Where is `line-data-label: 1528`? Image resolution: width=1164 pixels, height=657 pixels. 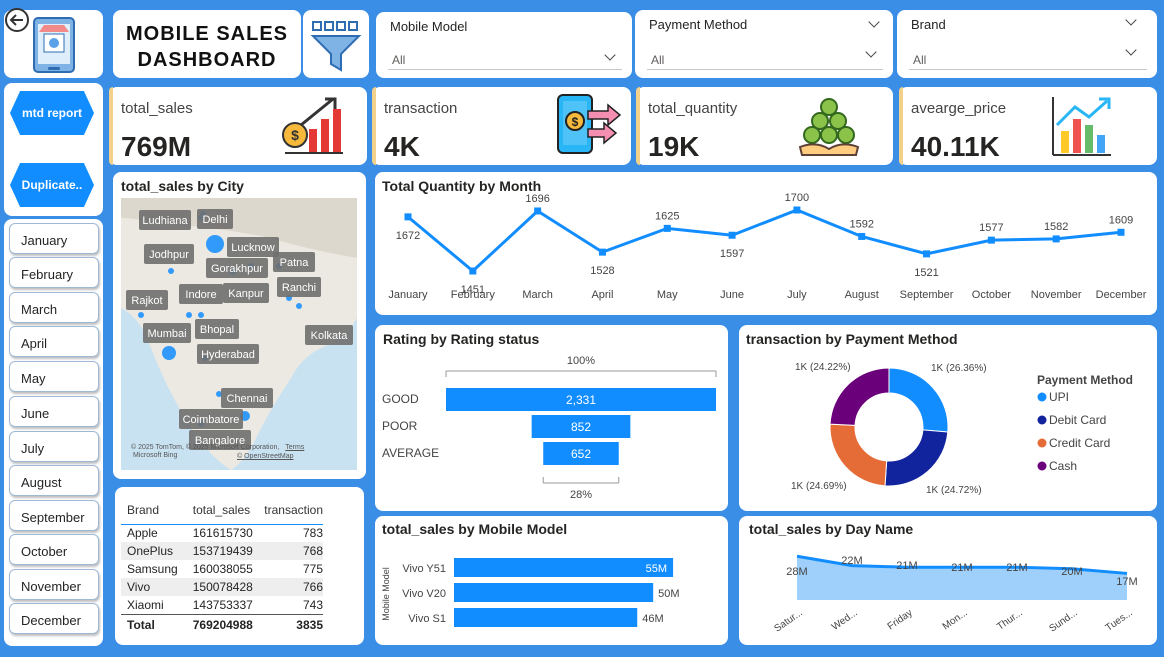 line-data-label: 1528 is located at coordinates (602, 271).